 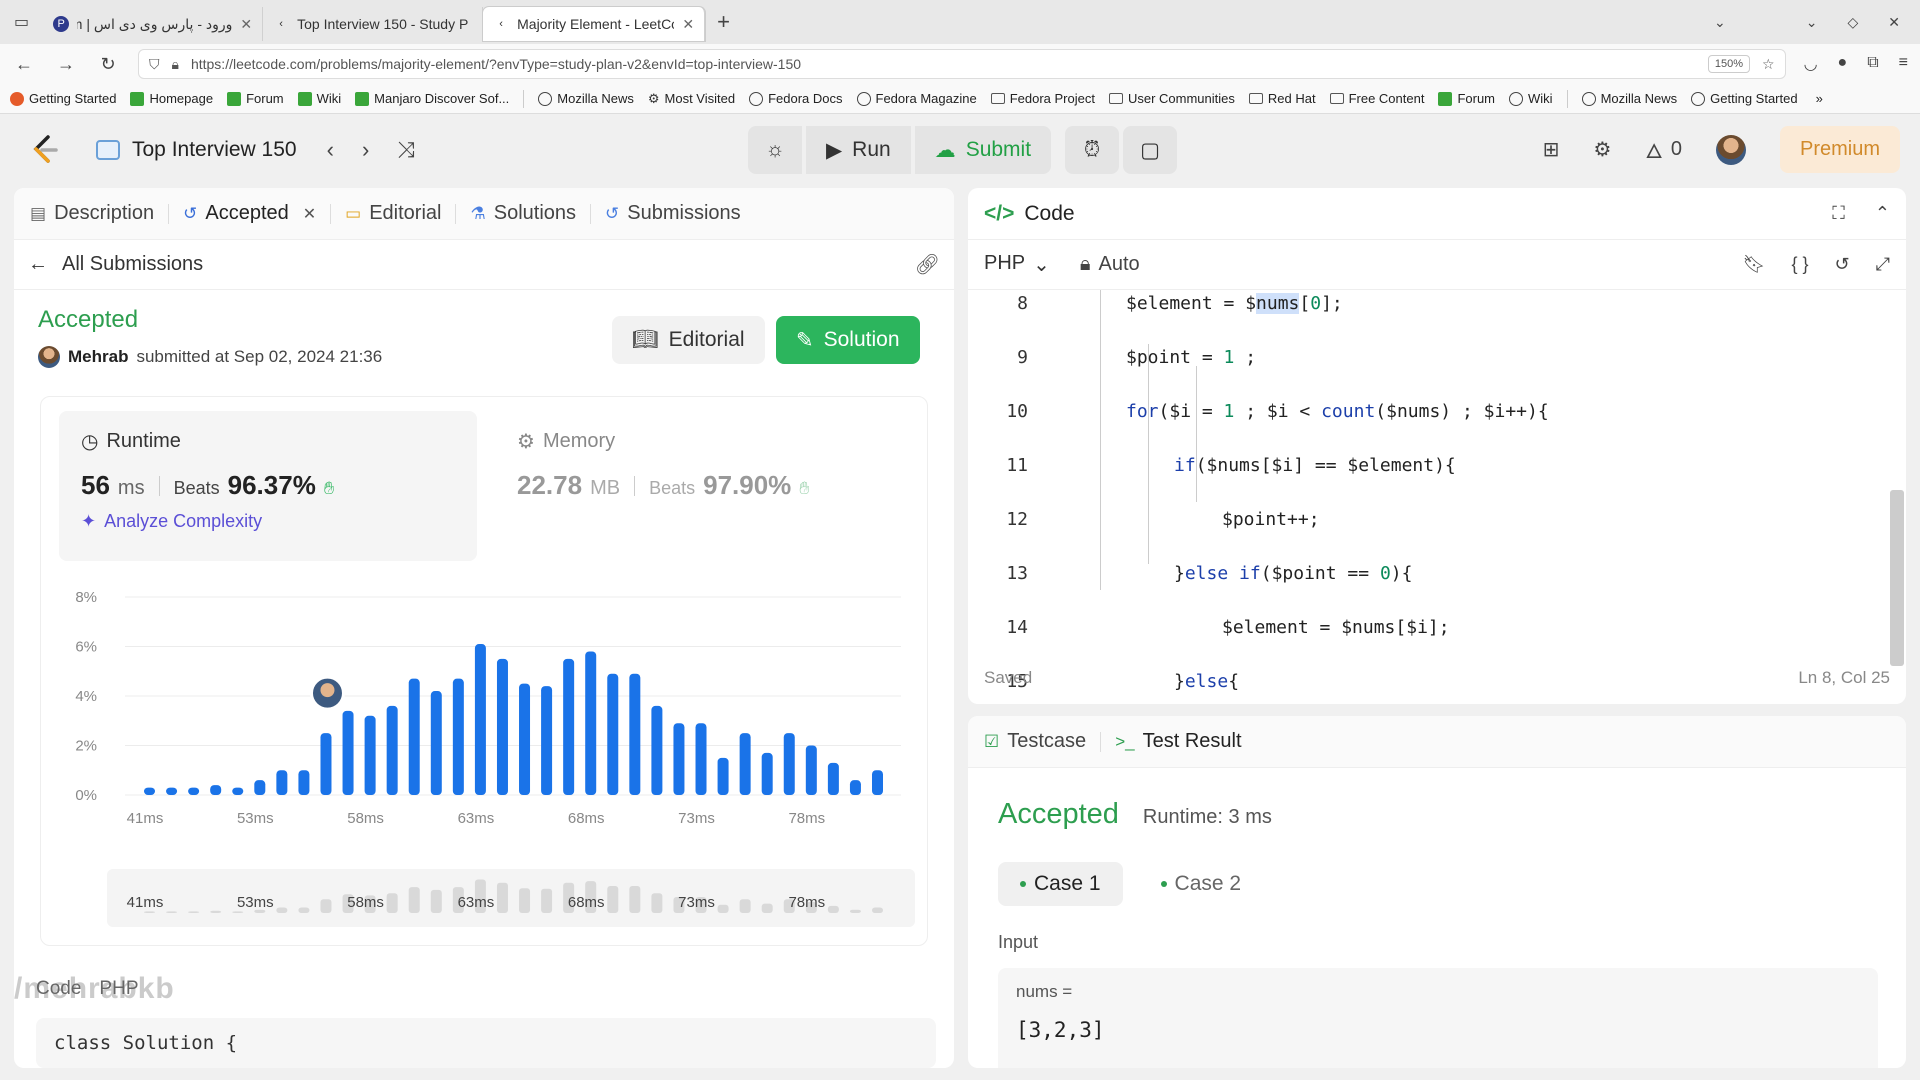 What do you see at coordinates (21, 22) in the screenshot?
I see `tab-list-icon: ▭` at bounding box center [21, 22].